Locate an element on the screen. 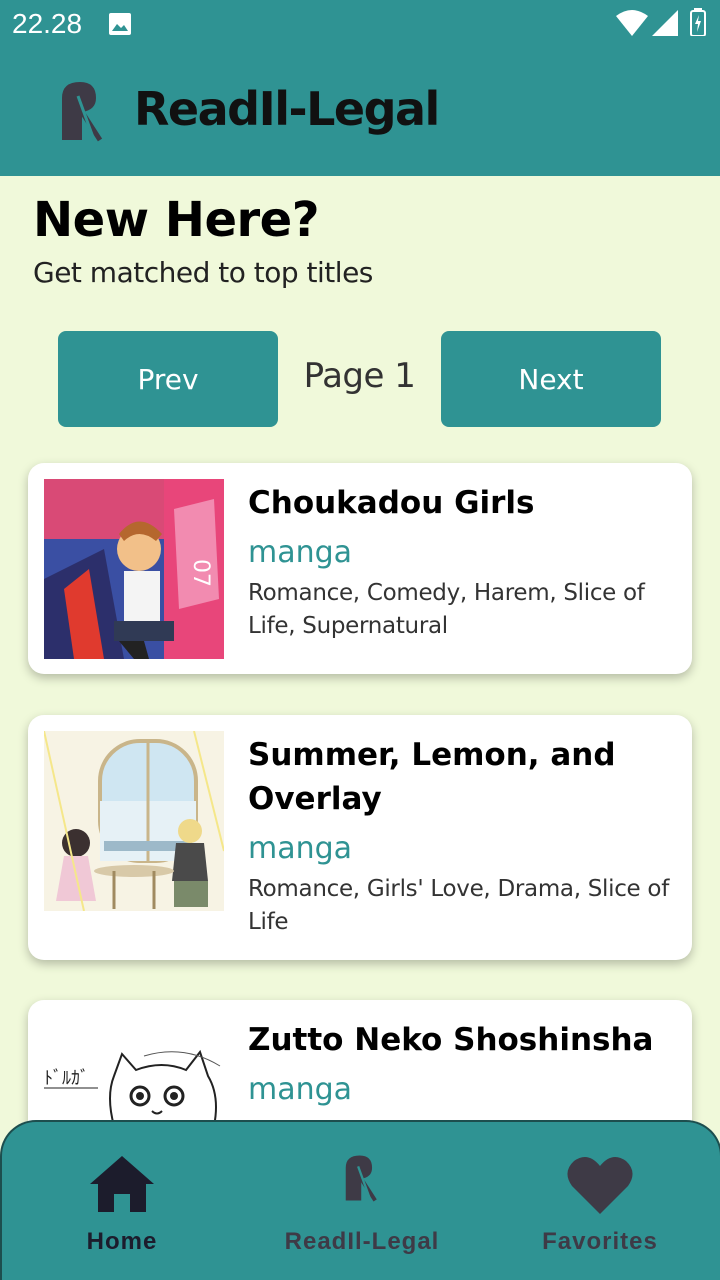 This screenshot has height=1280, width=720. bottom-navigation: Home ReadIl-Legal Favorites is located at coordinates (360, 1200).